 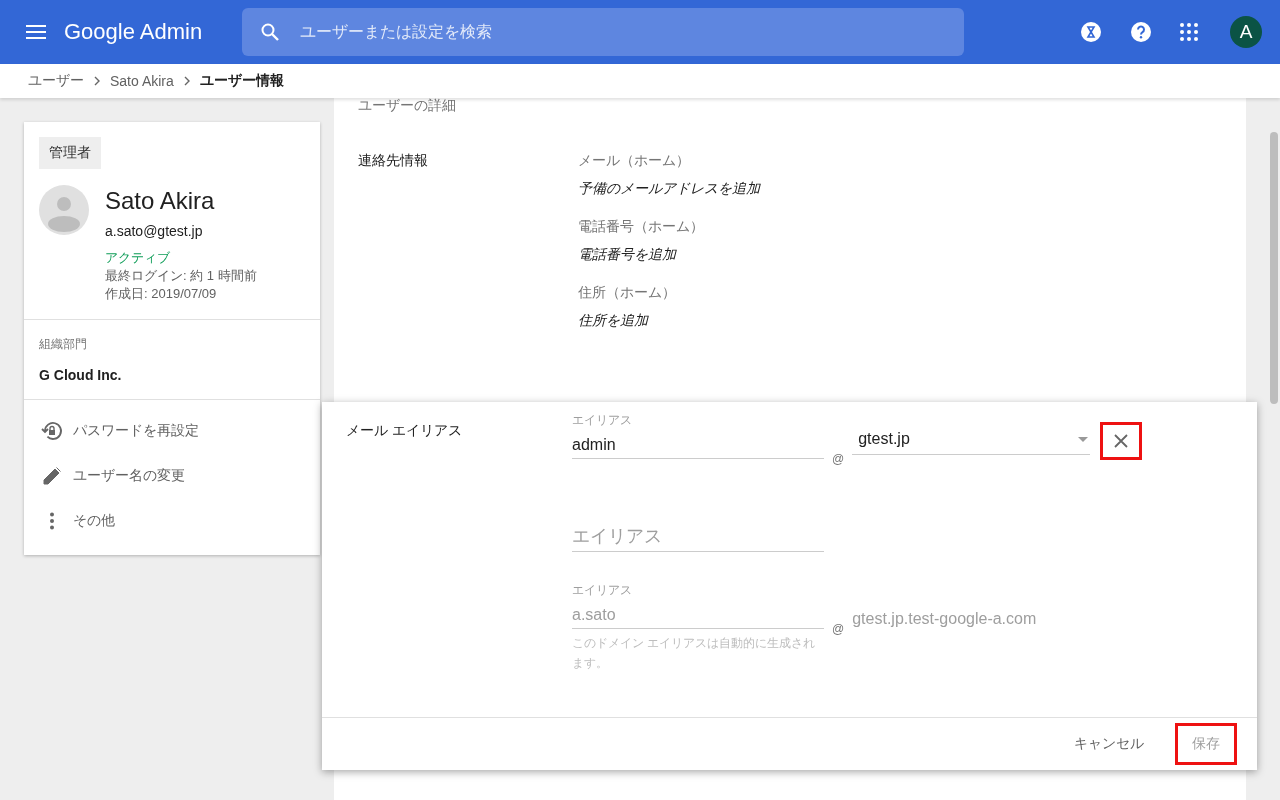 What do you see at coordinates (393, 161) in the screenshot?
I see `contact-info-label: 連絡先情報` at bounding box center [393, 161].